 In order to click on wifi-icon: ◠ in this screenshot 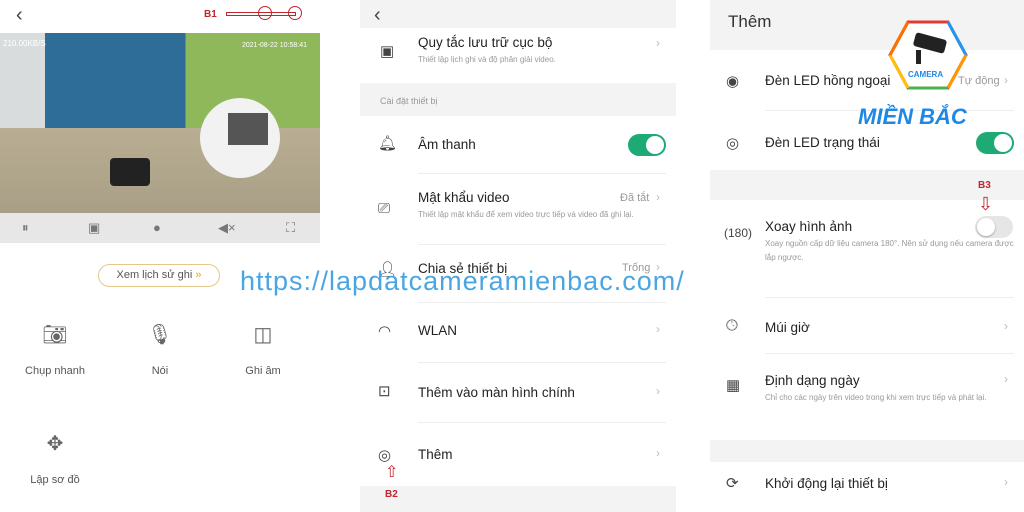, I will do `click(385, 331)`.